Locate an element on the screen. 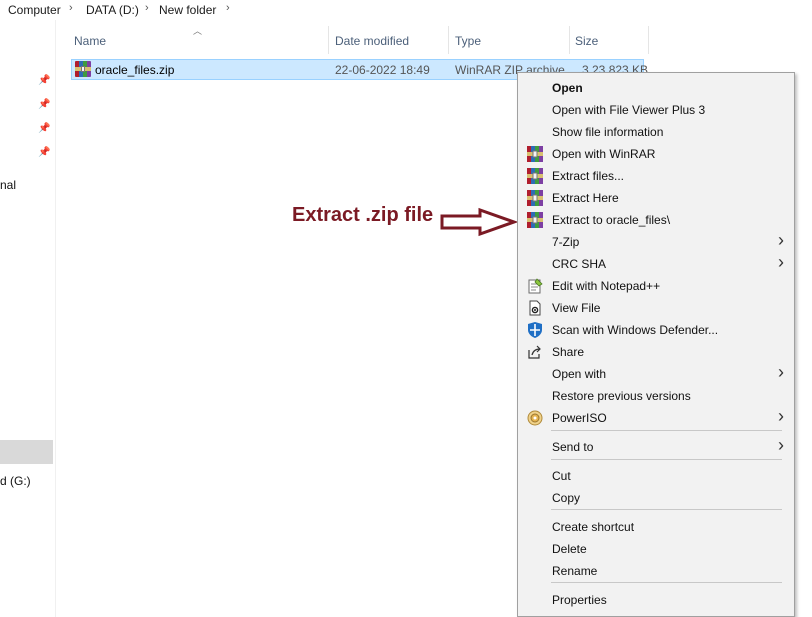 The height and width of the screenshot is (617, 812). menu-item: Delete is located at coordinates (656, 549).